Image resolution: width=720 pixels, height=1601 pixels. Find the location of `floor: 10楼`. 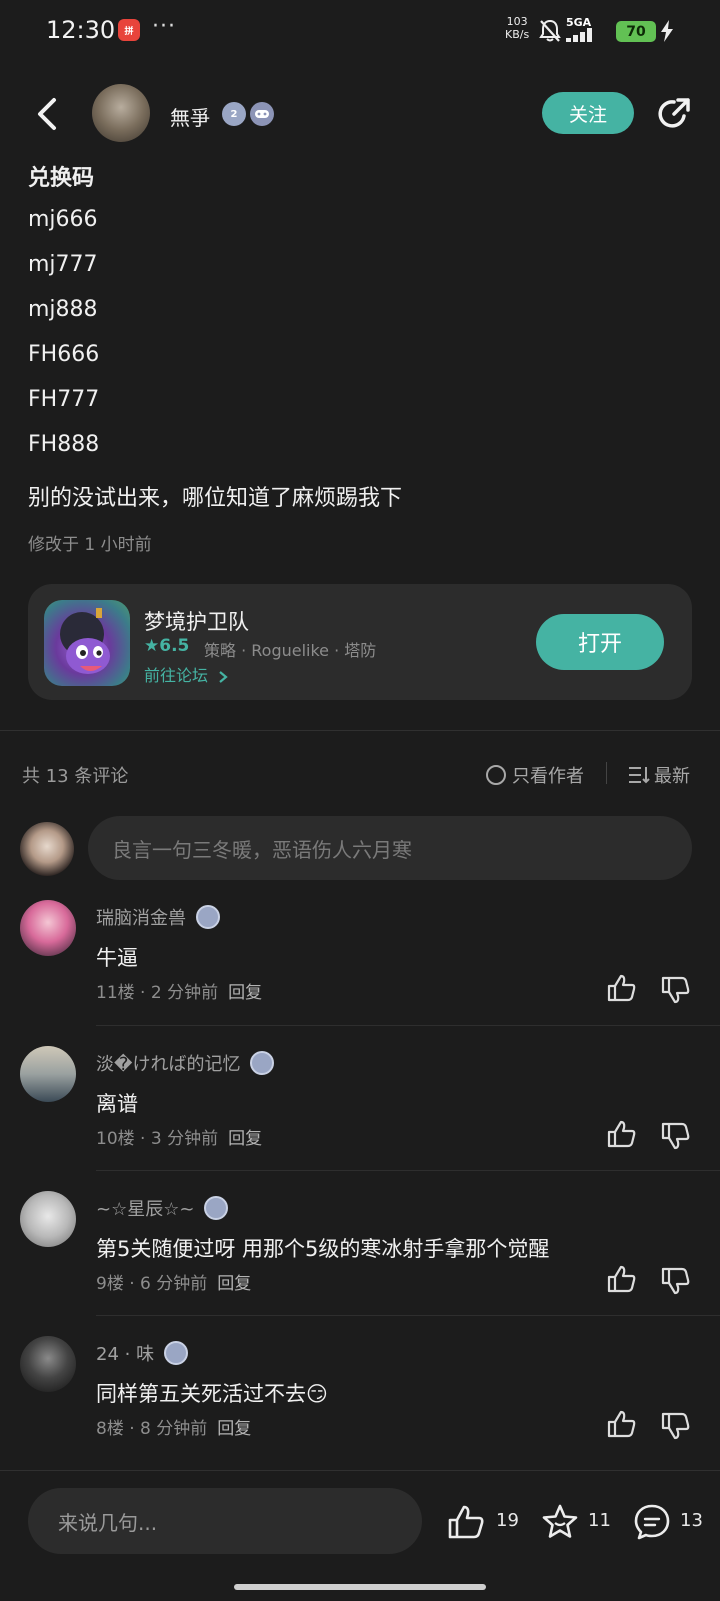

floor: 10楼 is located at coordinates (115, 1139).